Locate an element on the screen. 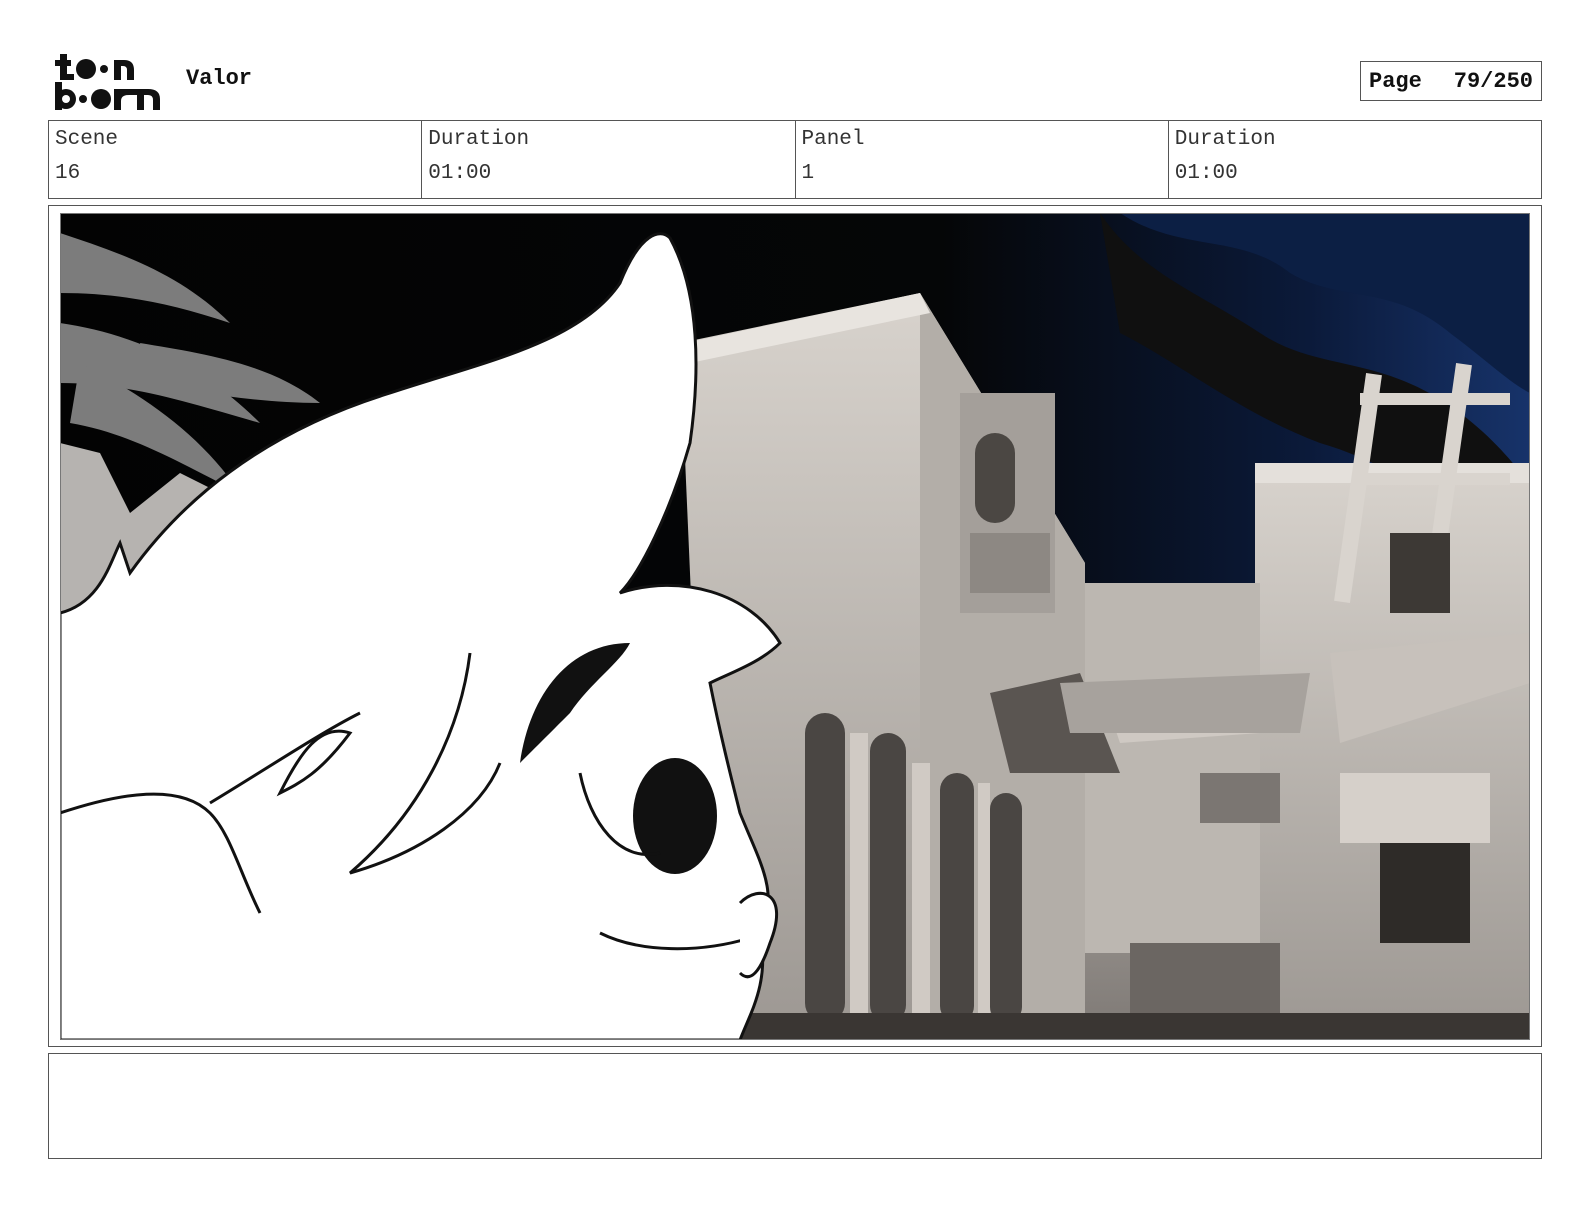 The image size is (1584, 1224). scene-label: Scene is located at coordinates (87, 139).